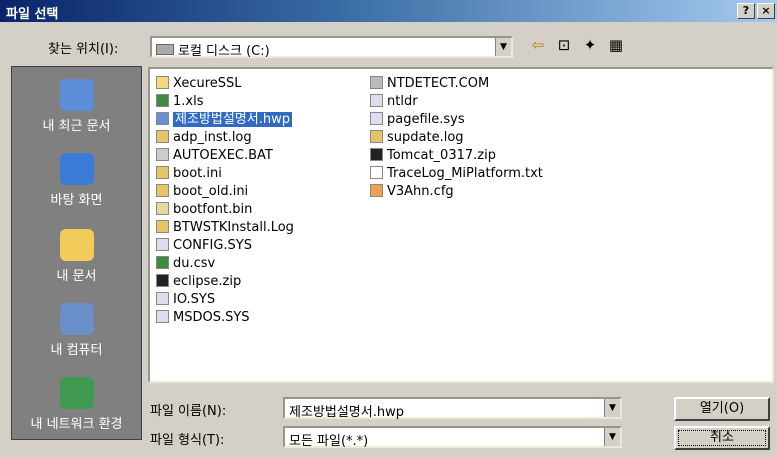 Image resolution: width=777 pixels, height=457 pixels. Describe the element at coordinates (165, 49) in the screenshot. I see `drive-icon` at that location.